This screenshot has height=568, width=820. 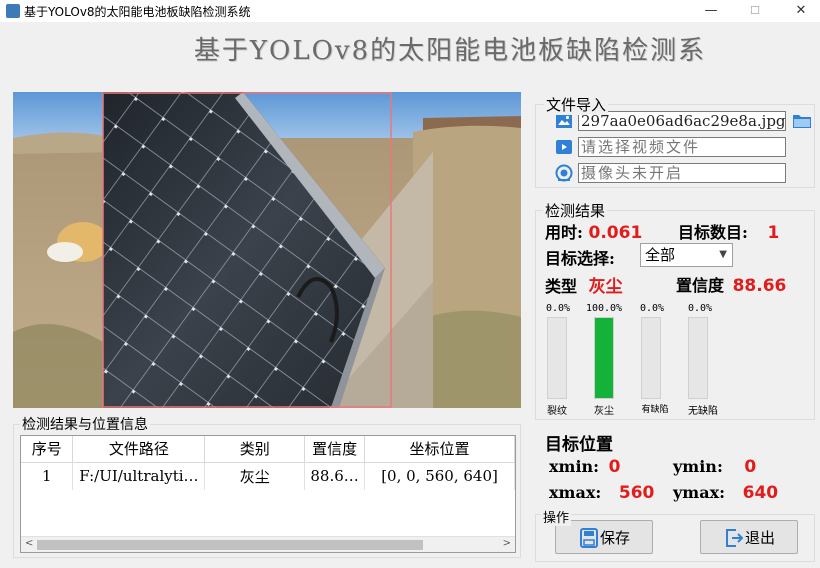 What do you see at coordinates (439, 449) in the screenshot?
I see `col-header-coords: 坐标位置` at bounding box center [439, 449].